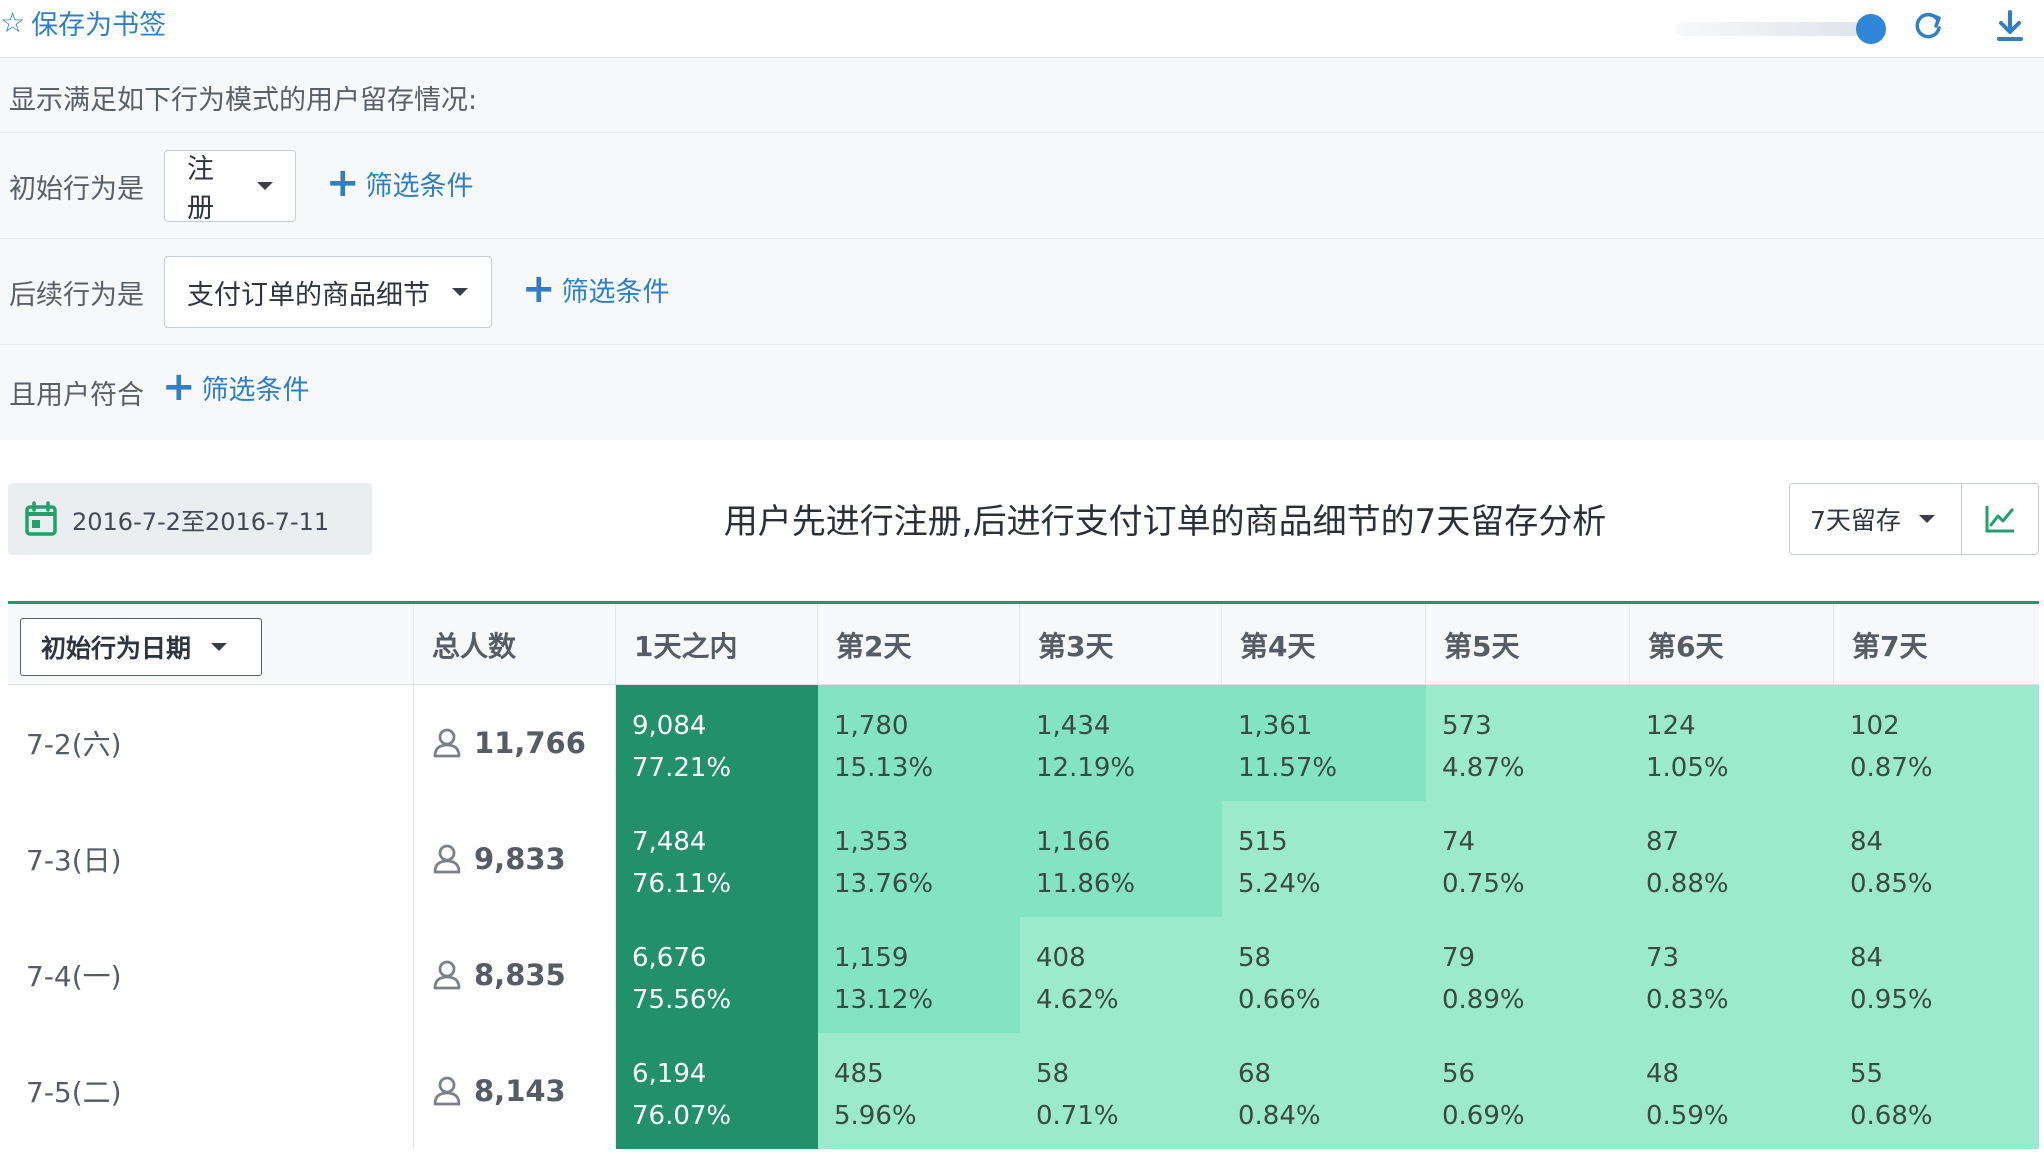 The width and height of the screenshot is (2044, 1154). What do you see at coordinates (1528, 743) in the screenshot?
I see `retention-cell: 573 4.87%` at bounding box center [1528, 743].